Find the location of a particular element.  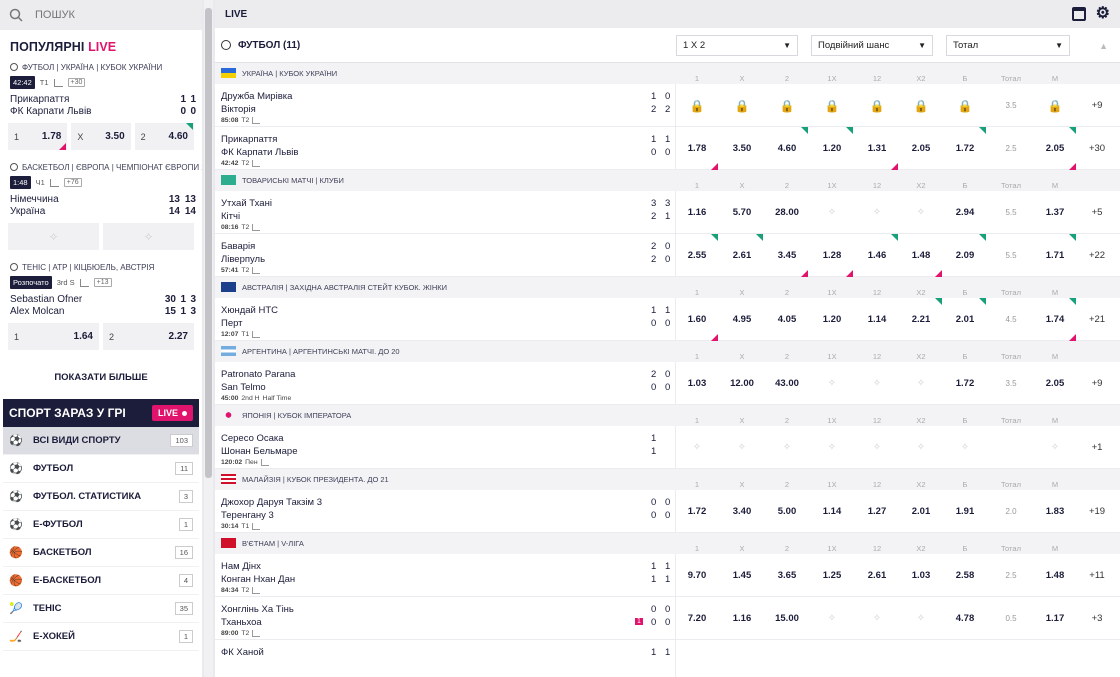

odds-button: 1.83 is located at coordinates (1055, 511).